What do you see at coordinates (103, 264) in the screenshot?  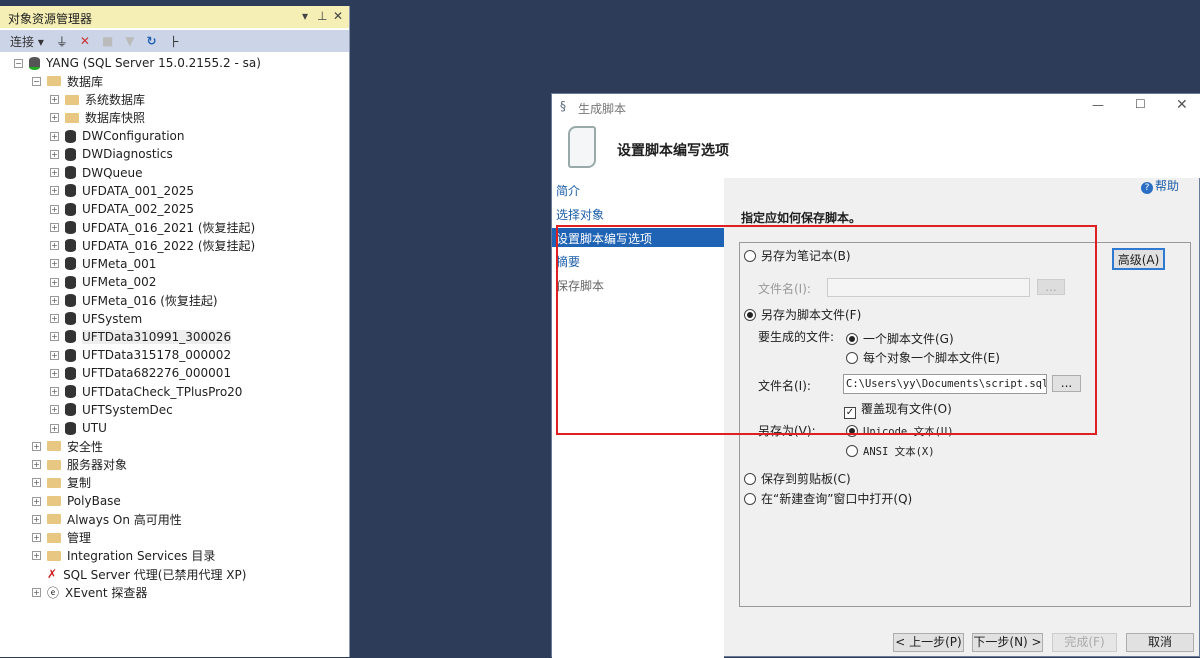 I see `tree-database-item: + UFMeta_001` at bounding box center [103, 264].